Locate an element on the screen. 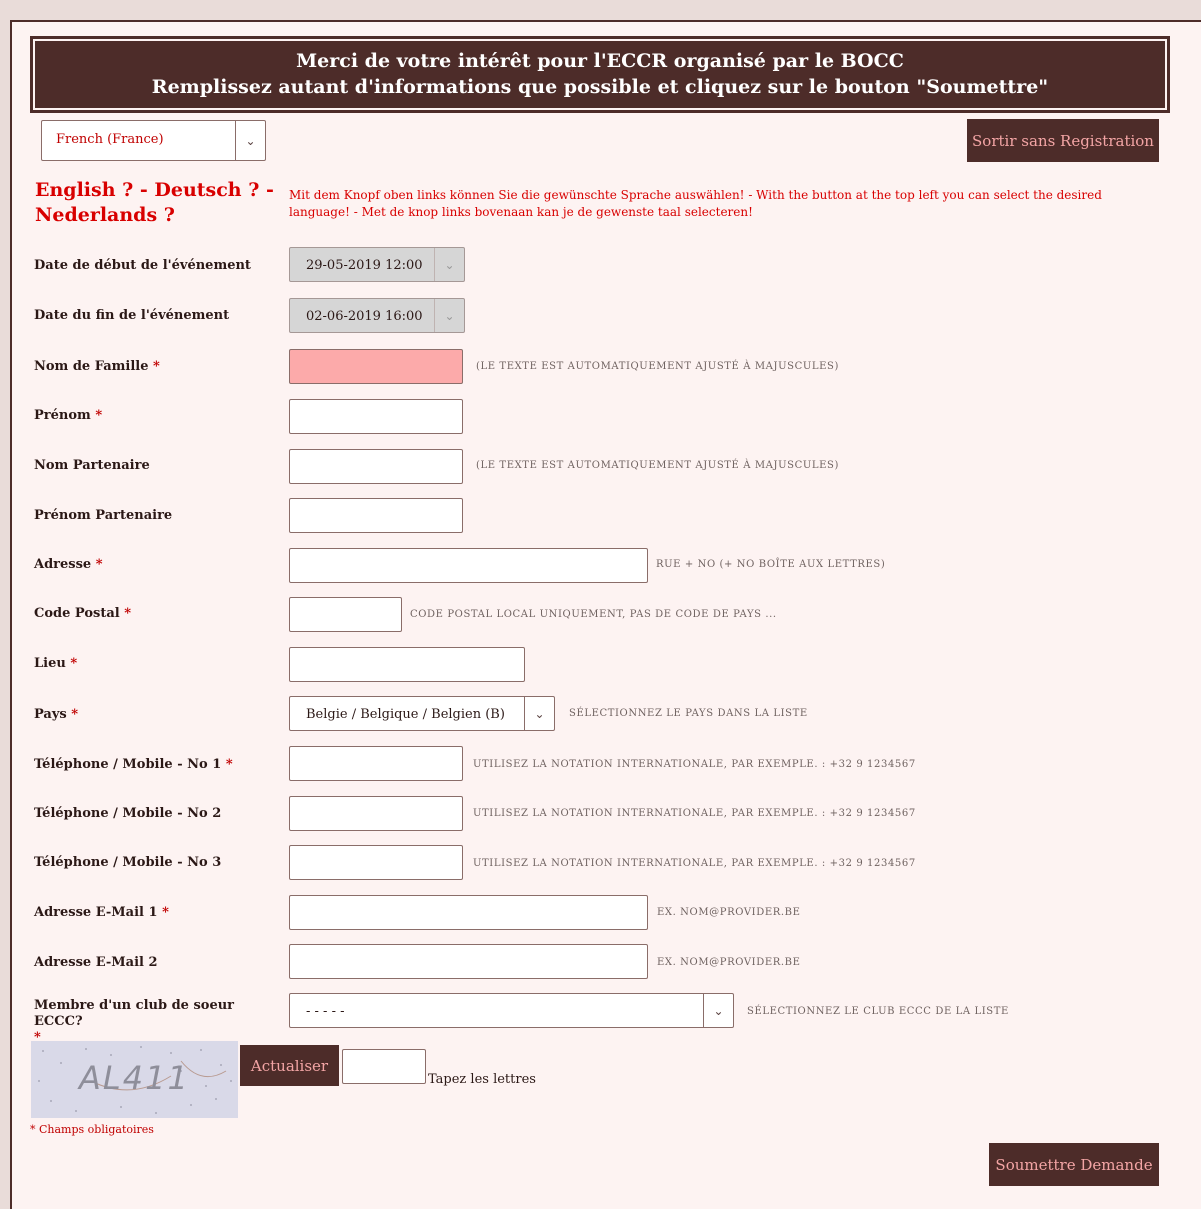  address-input is located at coordinates (468, 565).